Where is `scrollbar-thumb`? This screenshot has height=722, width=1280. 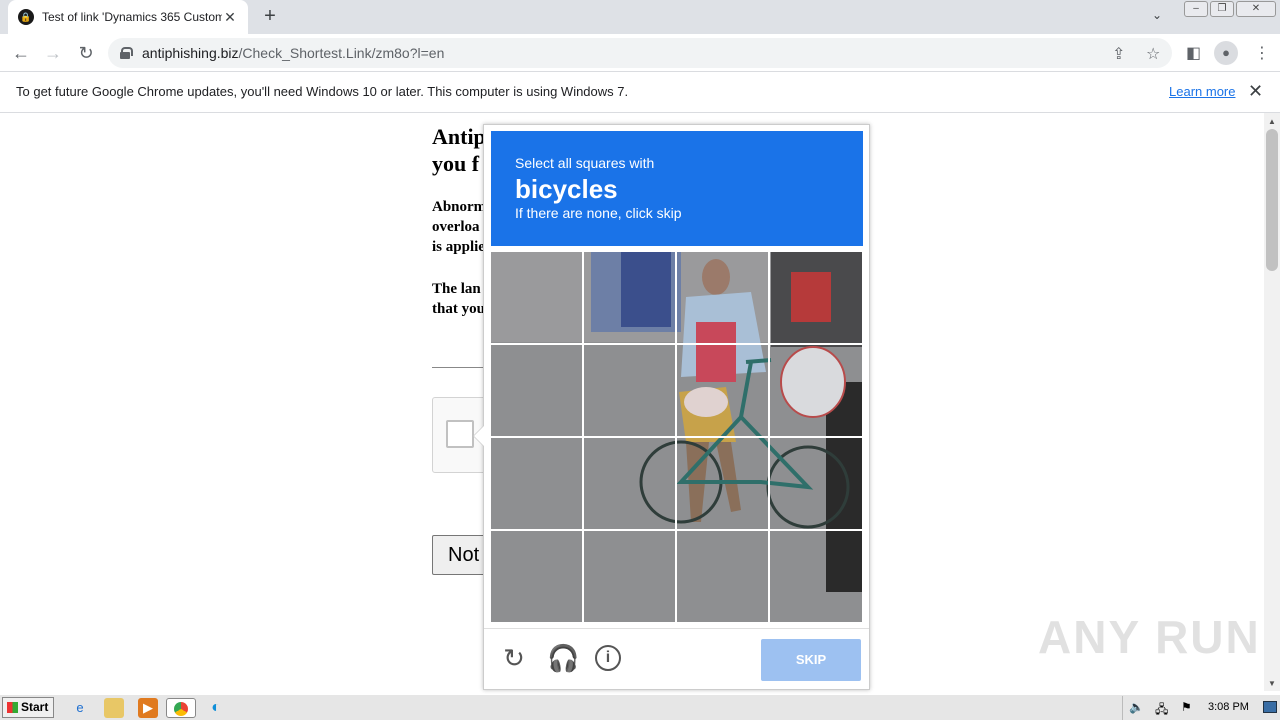
scrollbar-thumb is located at coordinates (1272, 200).